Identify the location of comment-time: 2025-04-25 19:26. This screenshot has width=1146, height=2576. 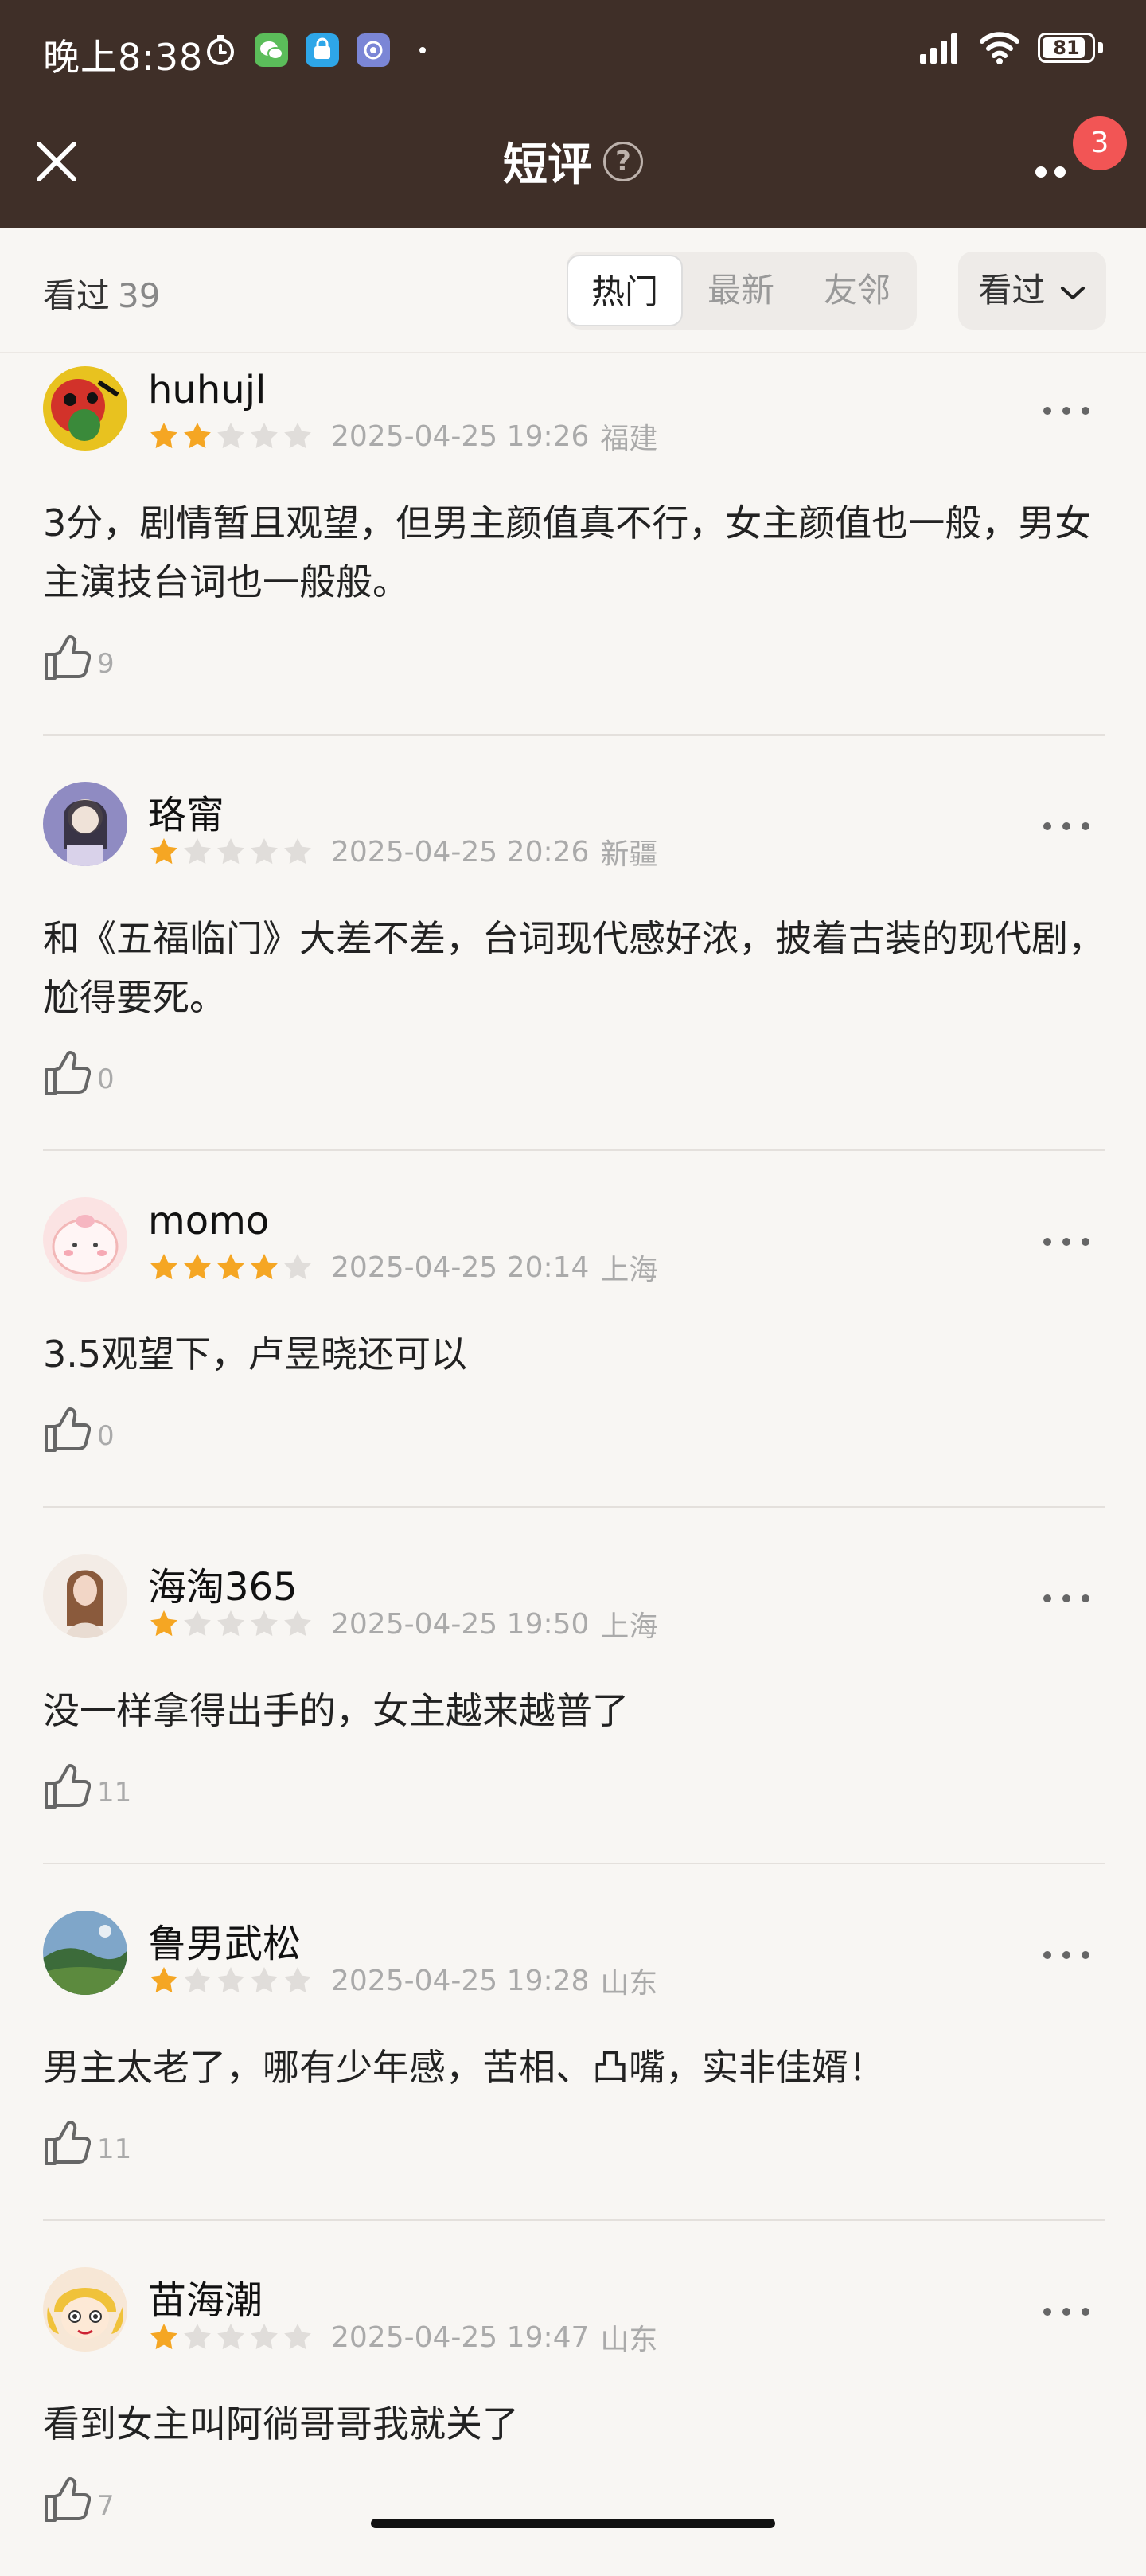
(460, 436).